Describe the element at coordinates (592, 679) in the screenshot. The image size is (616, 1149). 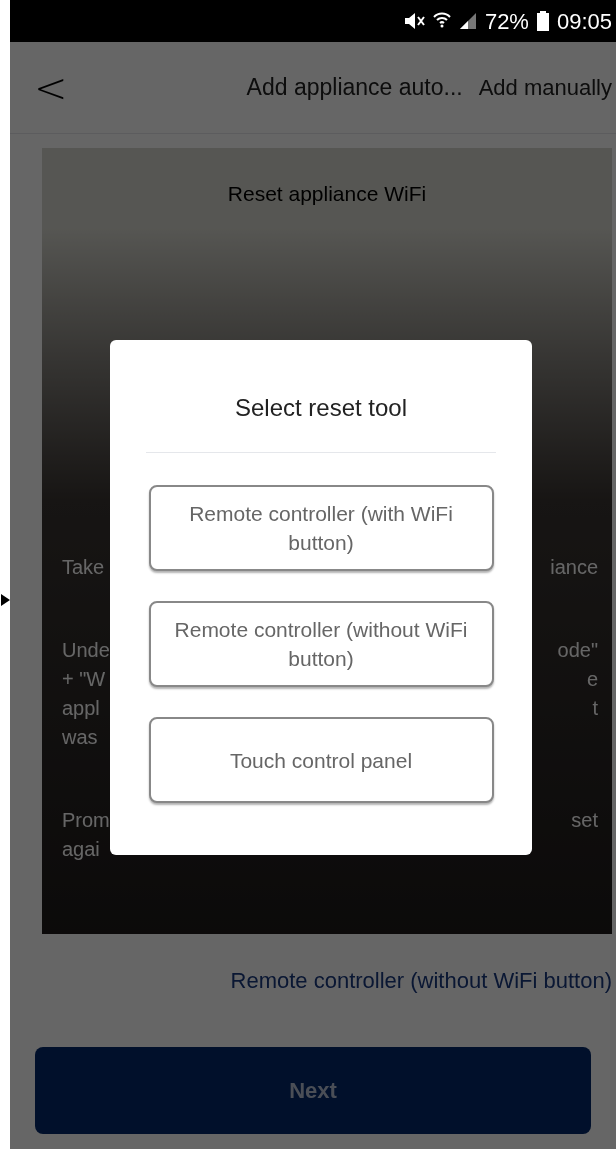
I see `instruction-text-fragment: e` at that location.